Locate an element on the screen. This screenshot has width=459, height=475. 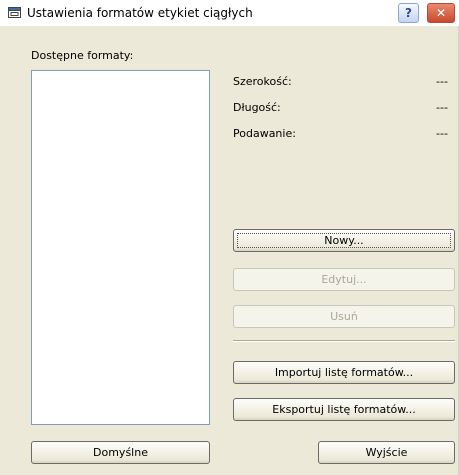
separator is located at coordinates (344, 341).